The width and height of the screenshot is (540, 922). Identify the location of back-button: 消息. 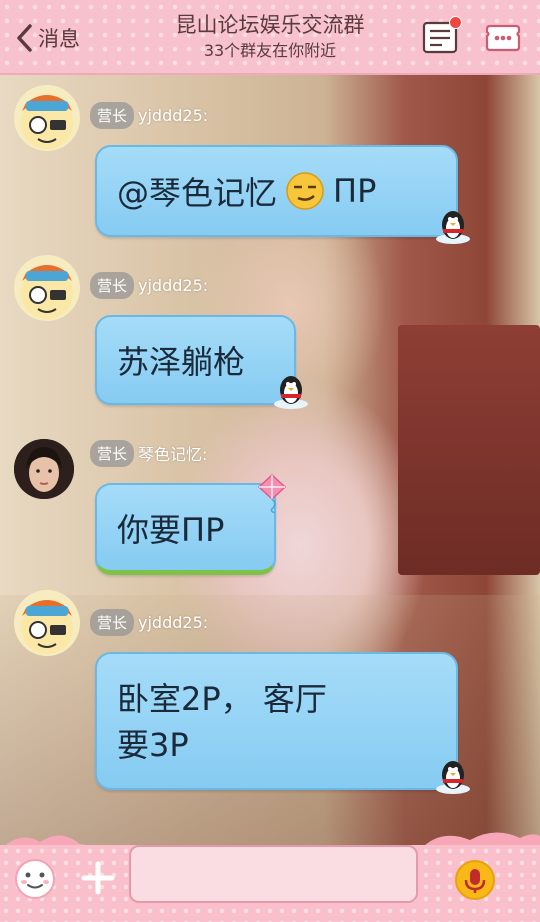
(47, 38).